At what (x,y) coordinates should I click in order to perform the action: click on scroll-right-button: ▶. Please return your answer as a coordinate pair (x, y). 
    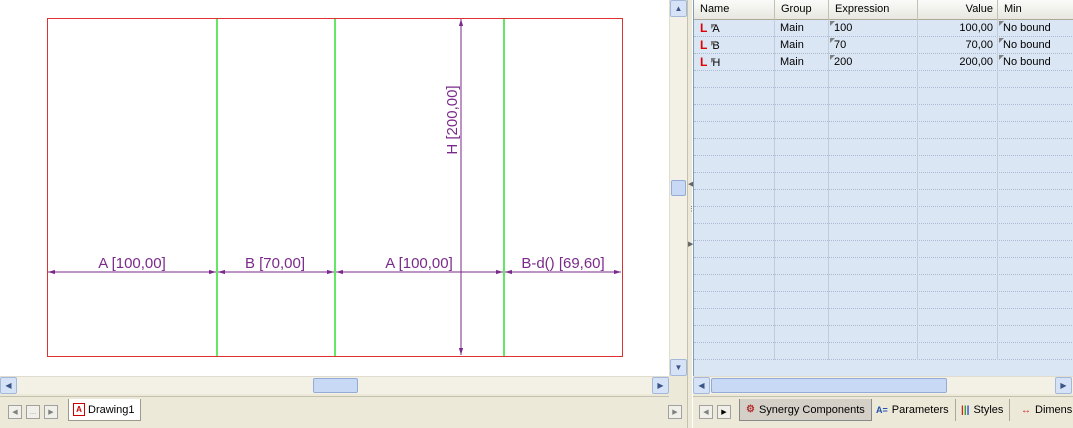
    Looking at the image, I should click on (660, 385).